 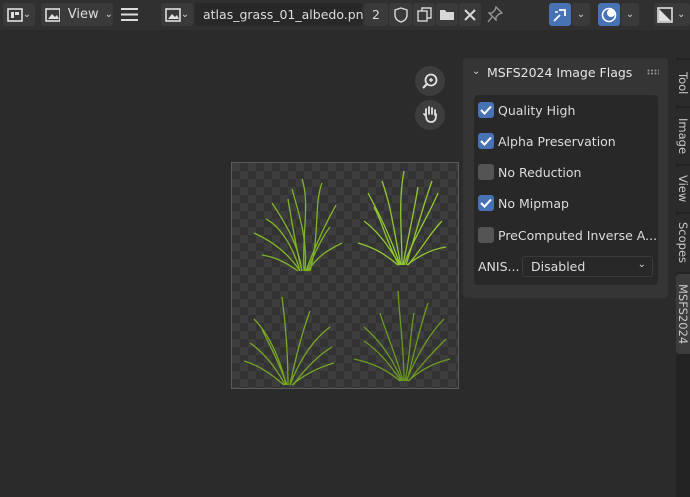 I want to click on fake-user-button, so click(x=400, y=14).